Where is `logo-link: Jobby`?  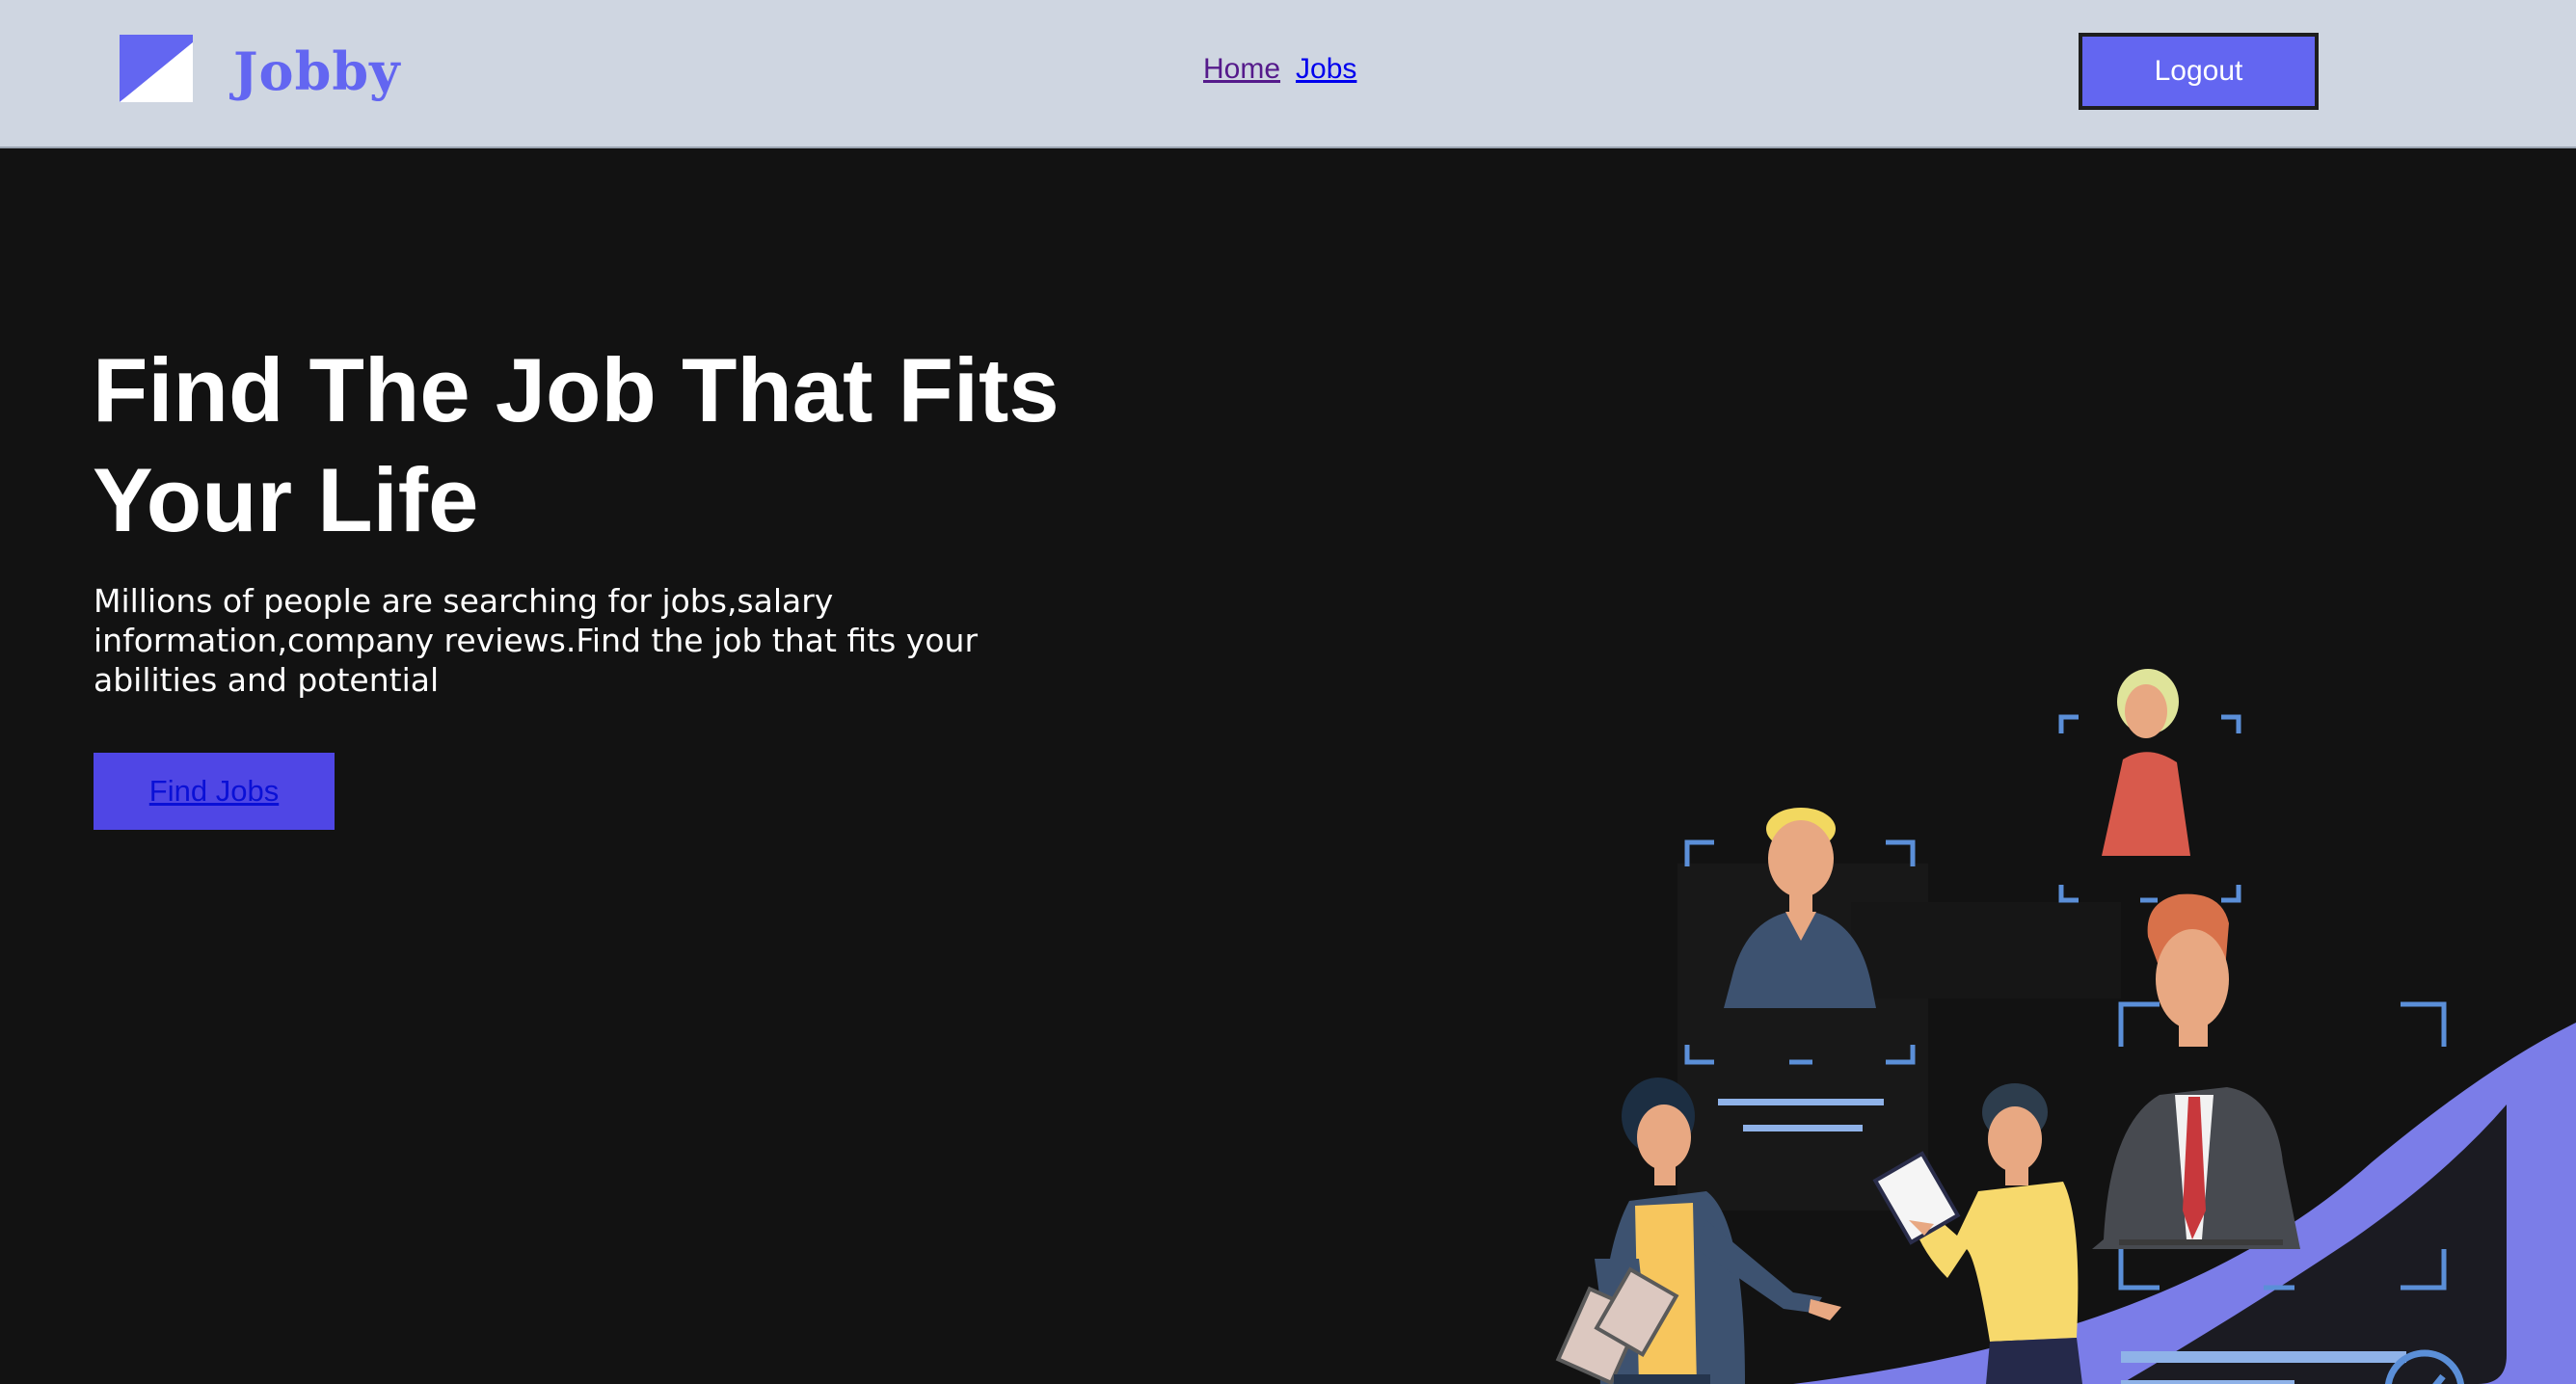
logo-link: Jobby is located at coordinates (265, 71).